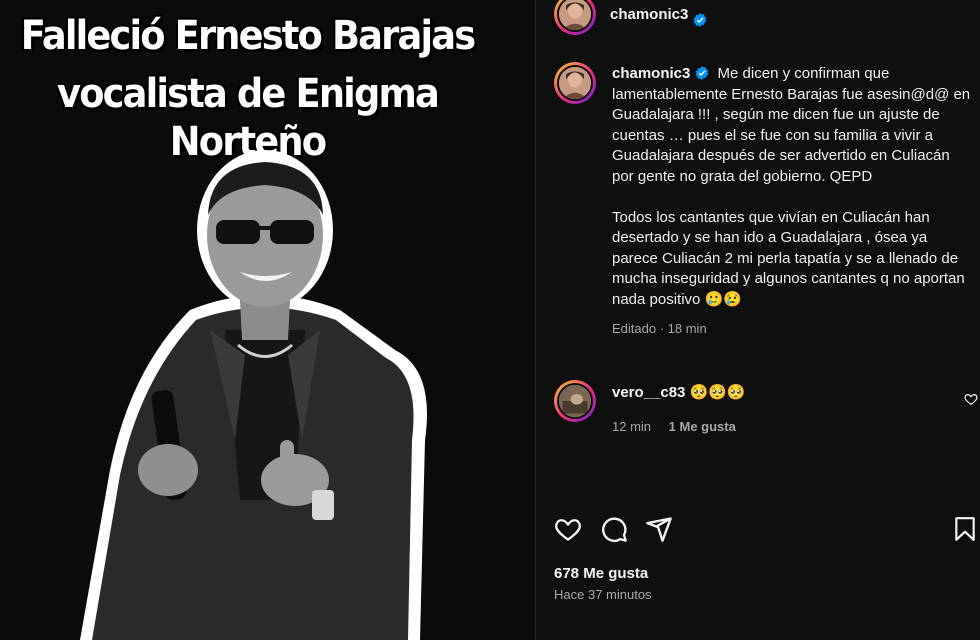 The height and width of the screenshot is (640, 980). What do you see at coordinates (777, 426) in the screenshot?
I see `comment-meta: 12 min 1 Me gusta` at bounding box center [777, 426].